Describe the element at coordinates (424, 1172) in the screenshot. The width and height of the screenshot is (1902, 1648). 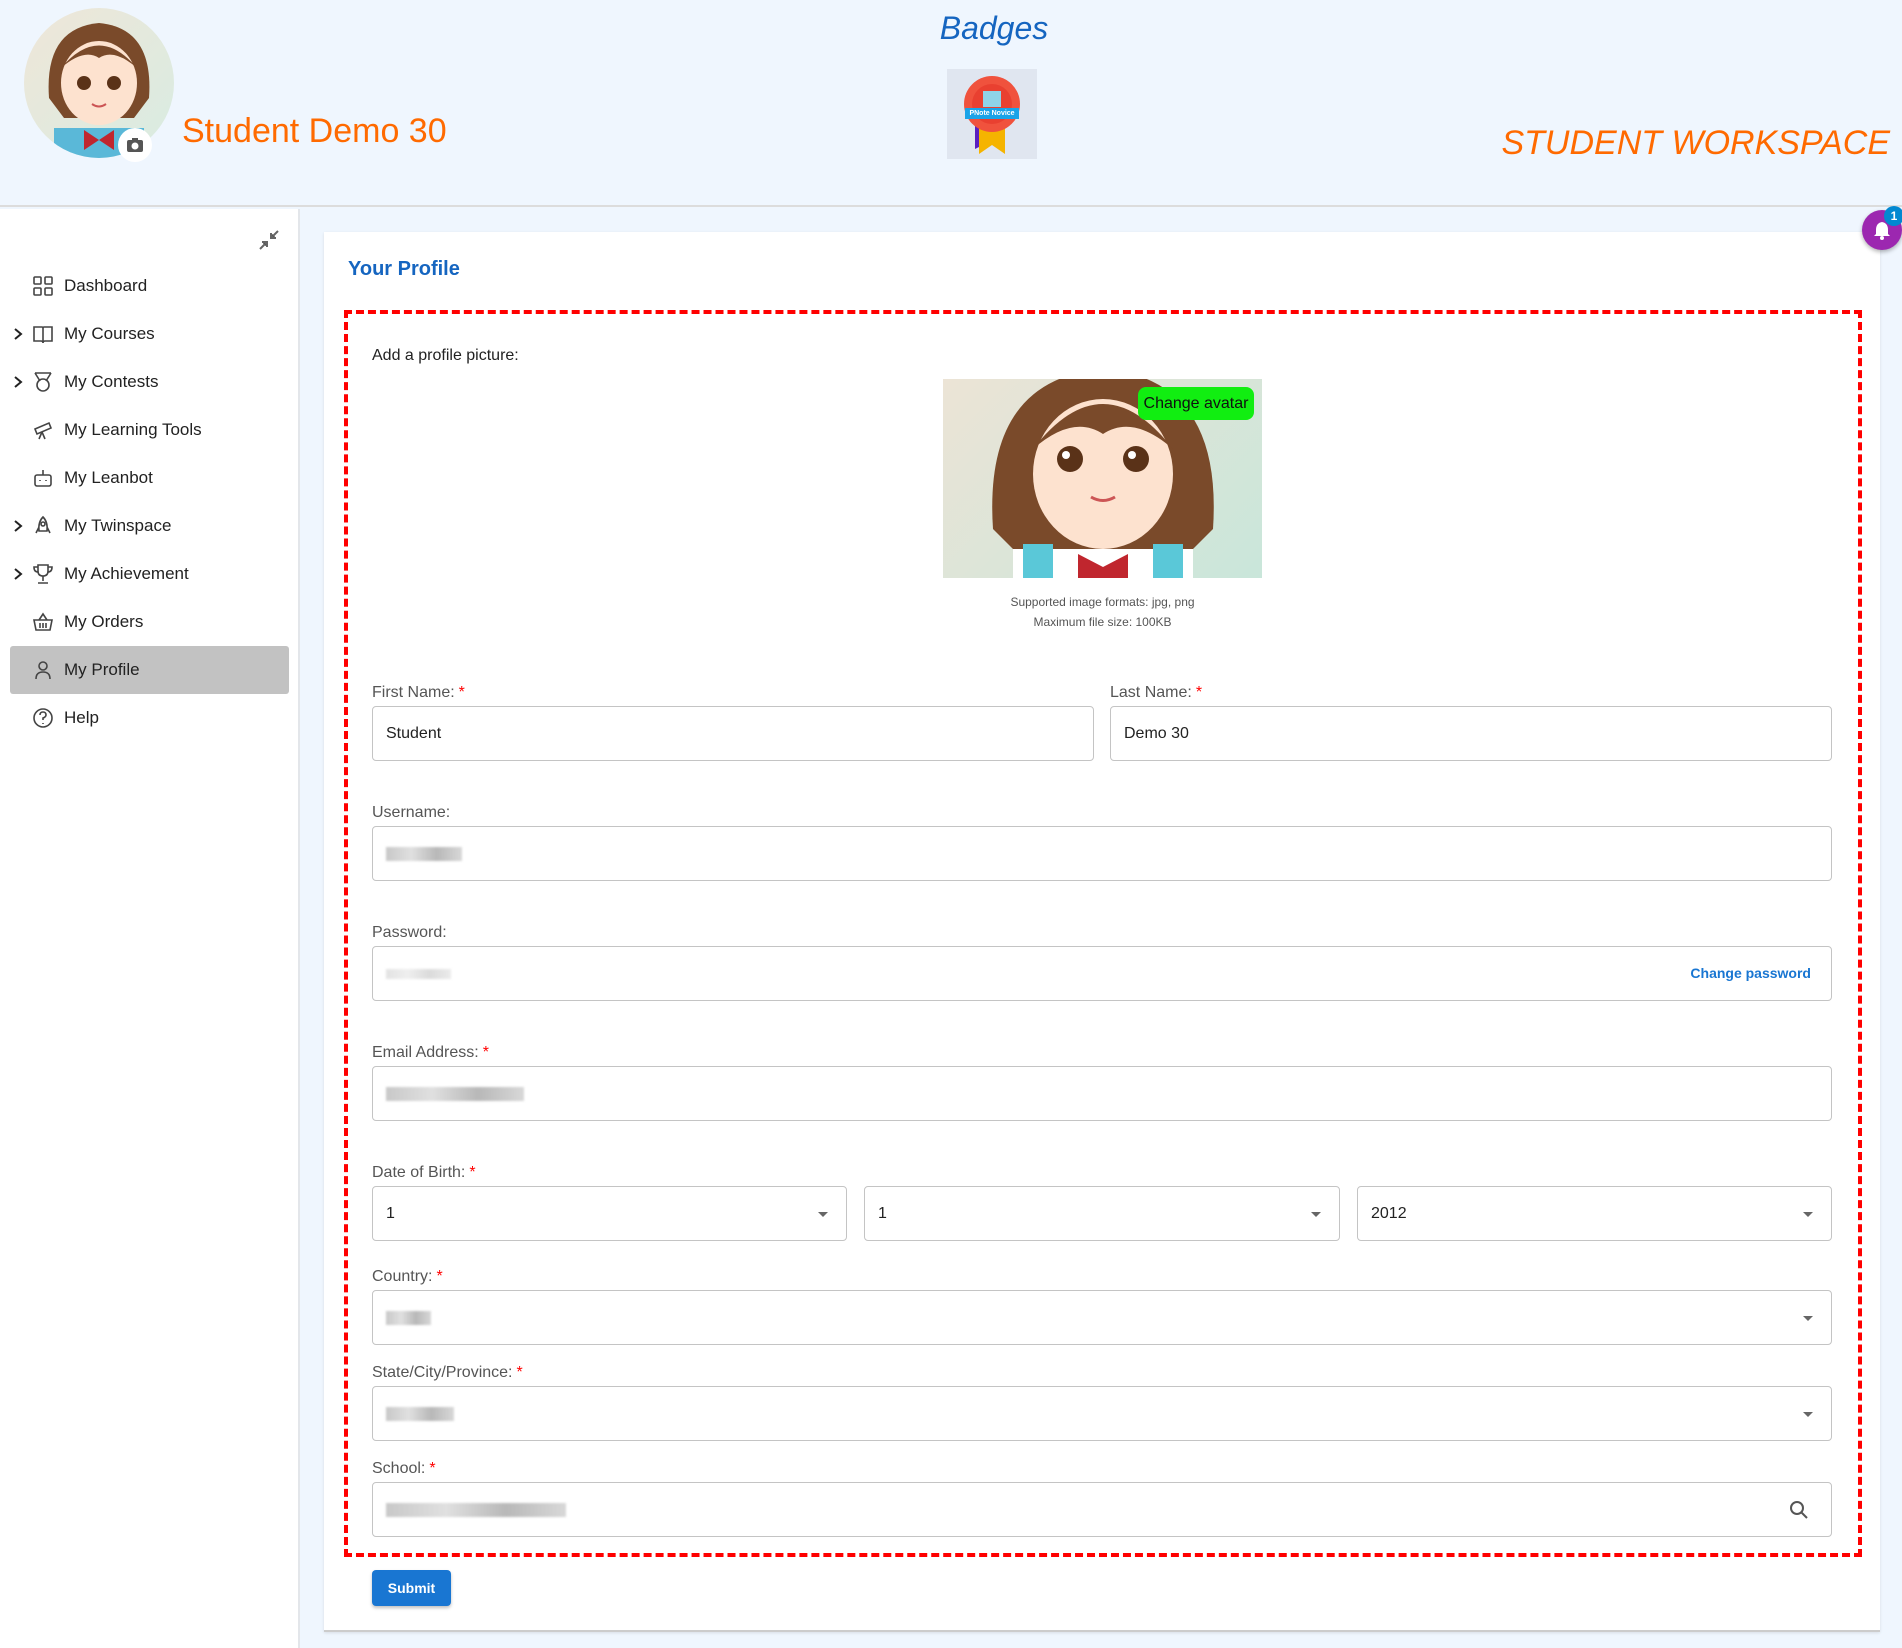
I see `dob-label: Date of Birth: *` at that location.